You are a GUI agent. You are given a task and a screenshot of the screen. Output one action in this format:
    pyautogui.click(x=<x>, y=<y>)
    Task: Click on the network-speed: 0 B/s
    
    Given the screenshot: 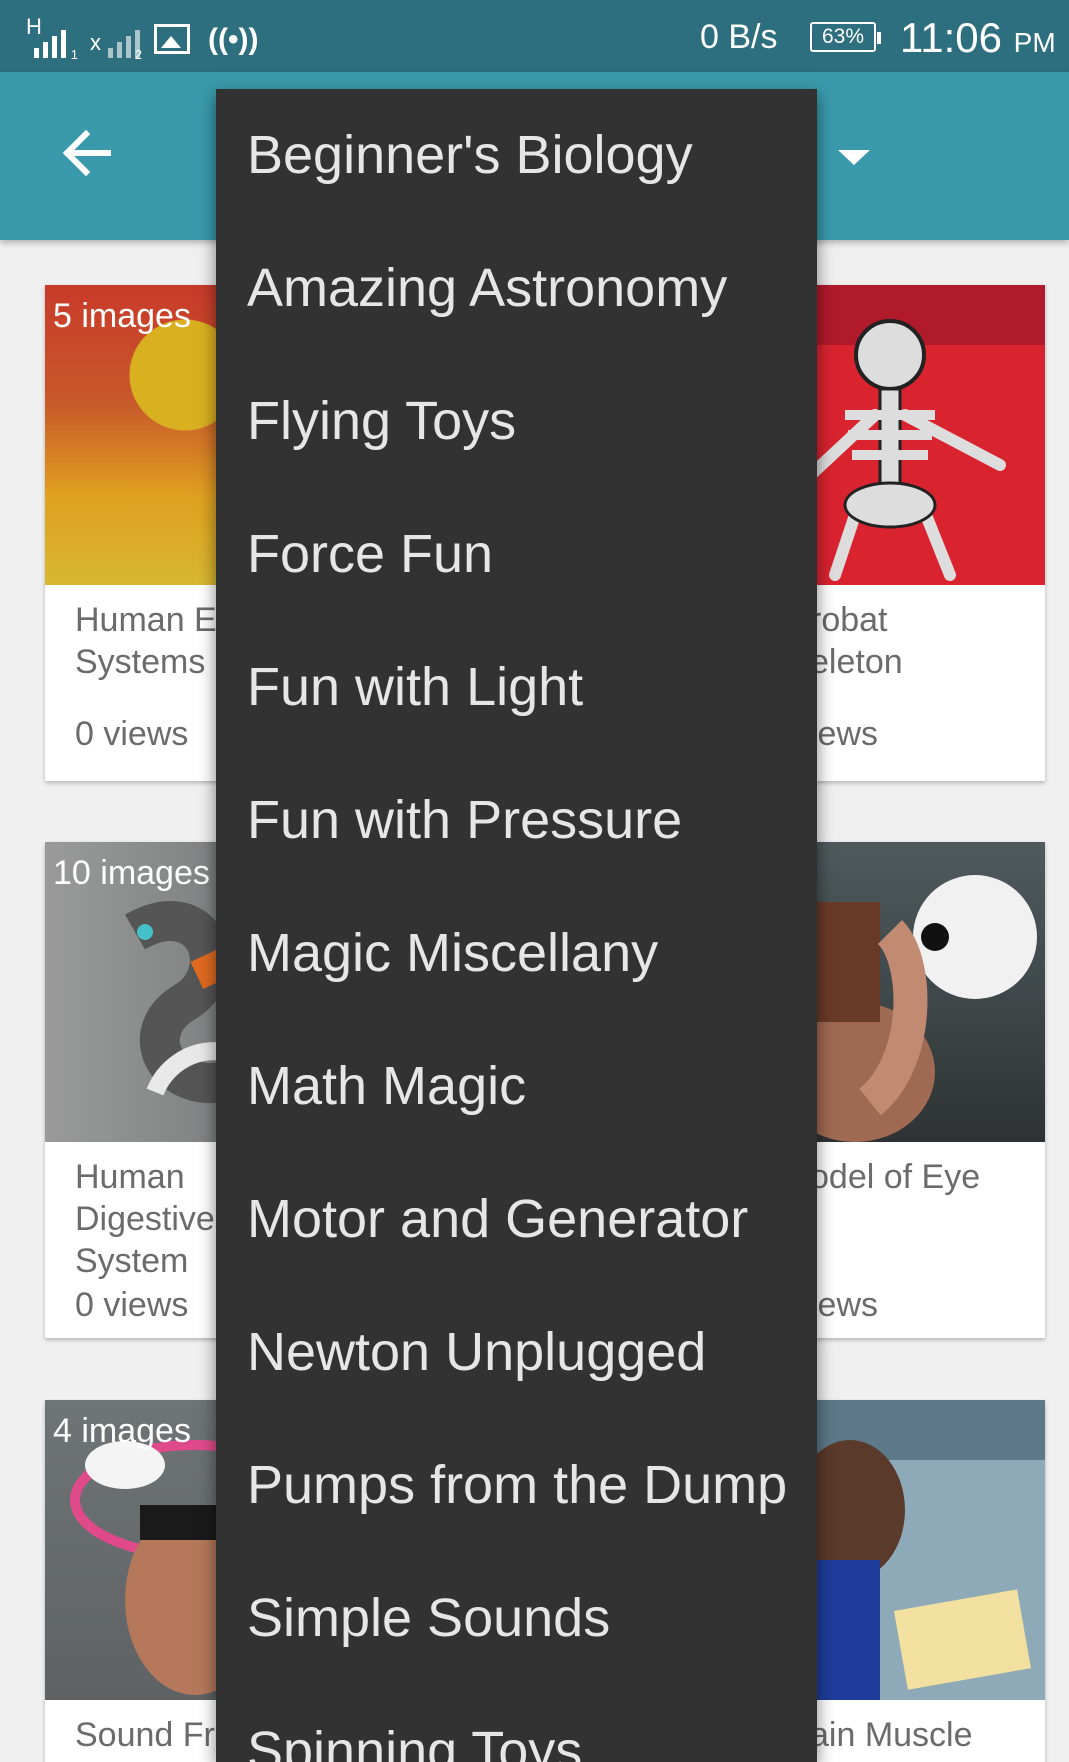 What is the action you would take?
    pyautogui.click(x=739, y=37)
    